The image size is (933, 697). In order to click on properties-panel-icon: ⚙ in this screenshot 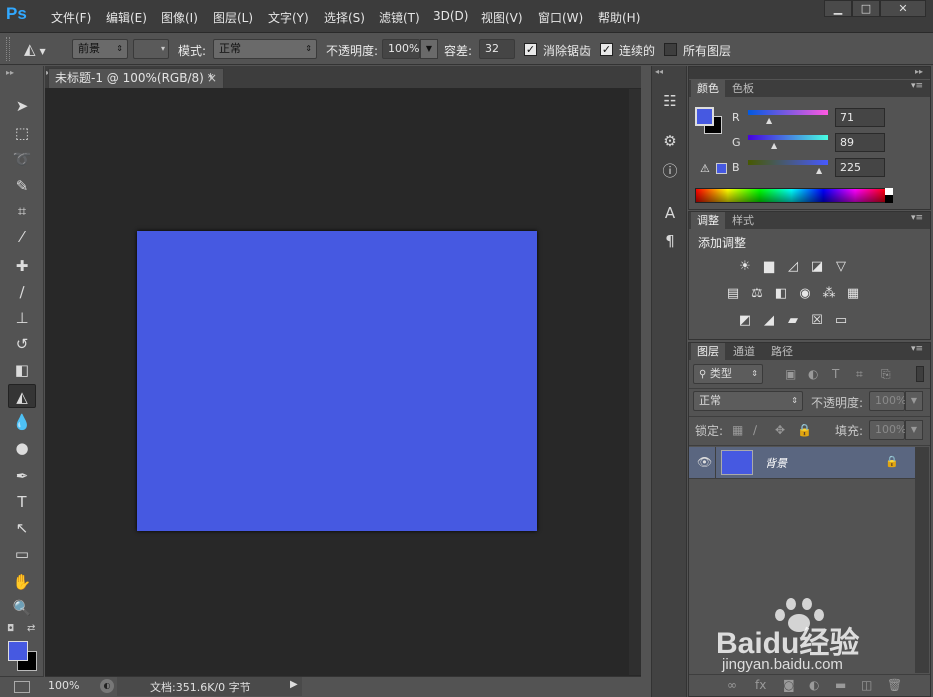, I will do `click(670, 141)`.